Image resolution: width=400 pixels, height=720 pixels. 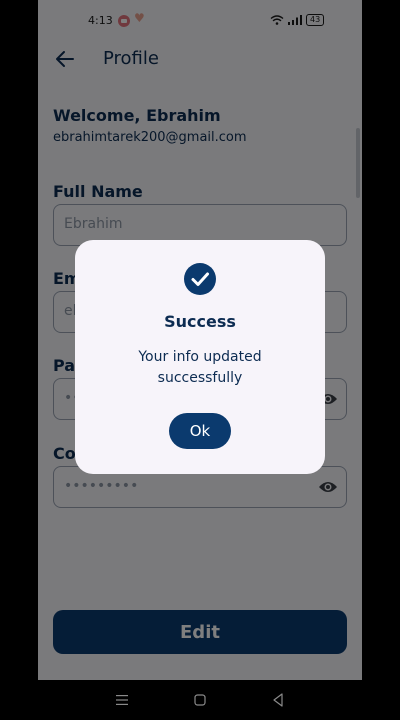 What do you see at coordinates (122, 700) in the screenshot?
I see `recent-apps-icon` at bounding box center [122, 700].